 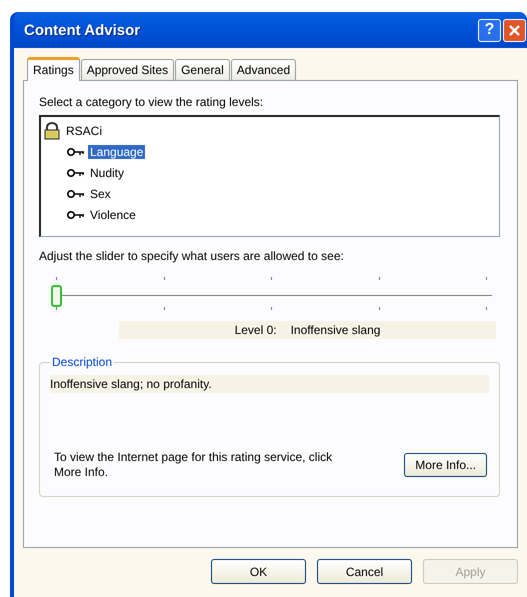 I want to click on slider-track, so click(x=271, y=296).